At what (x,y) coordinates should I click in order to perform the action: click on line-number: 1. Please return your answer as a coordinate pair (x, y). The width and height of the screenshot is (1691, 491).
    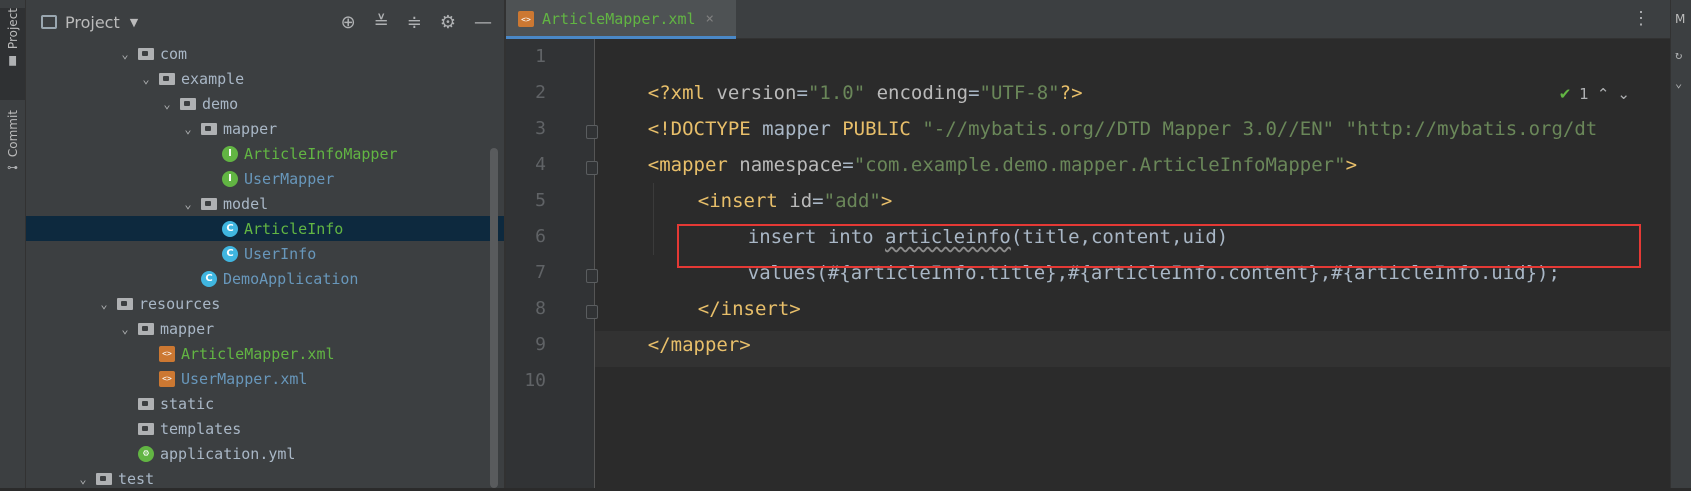
    Looking at the image, I should click on (540, 56).